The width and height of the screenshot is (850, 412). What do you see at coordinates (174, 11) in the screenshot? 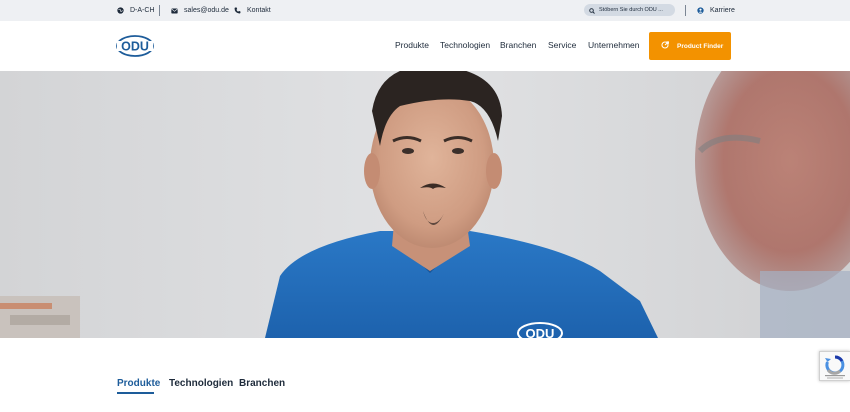
I see `mail-icon` at bounding box center [174, 11].